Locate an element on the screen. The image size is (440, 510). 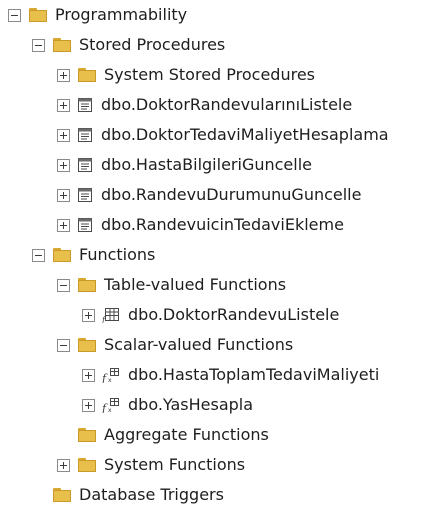
table-valued-function-icon: f is located at coordinates (110, 315).